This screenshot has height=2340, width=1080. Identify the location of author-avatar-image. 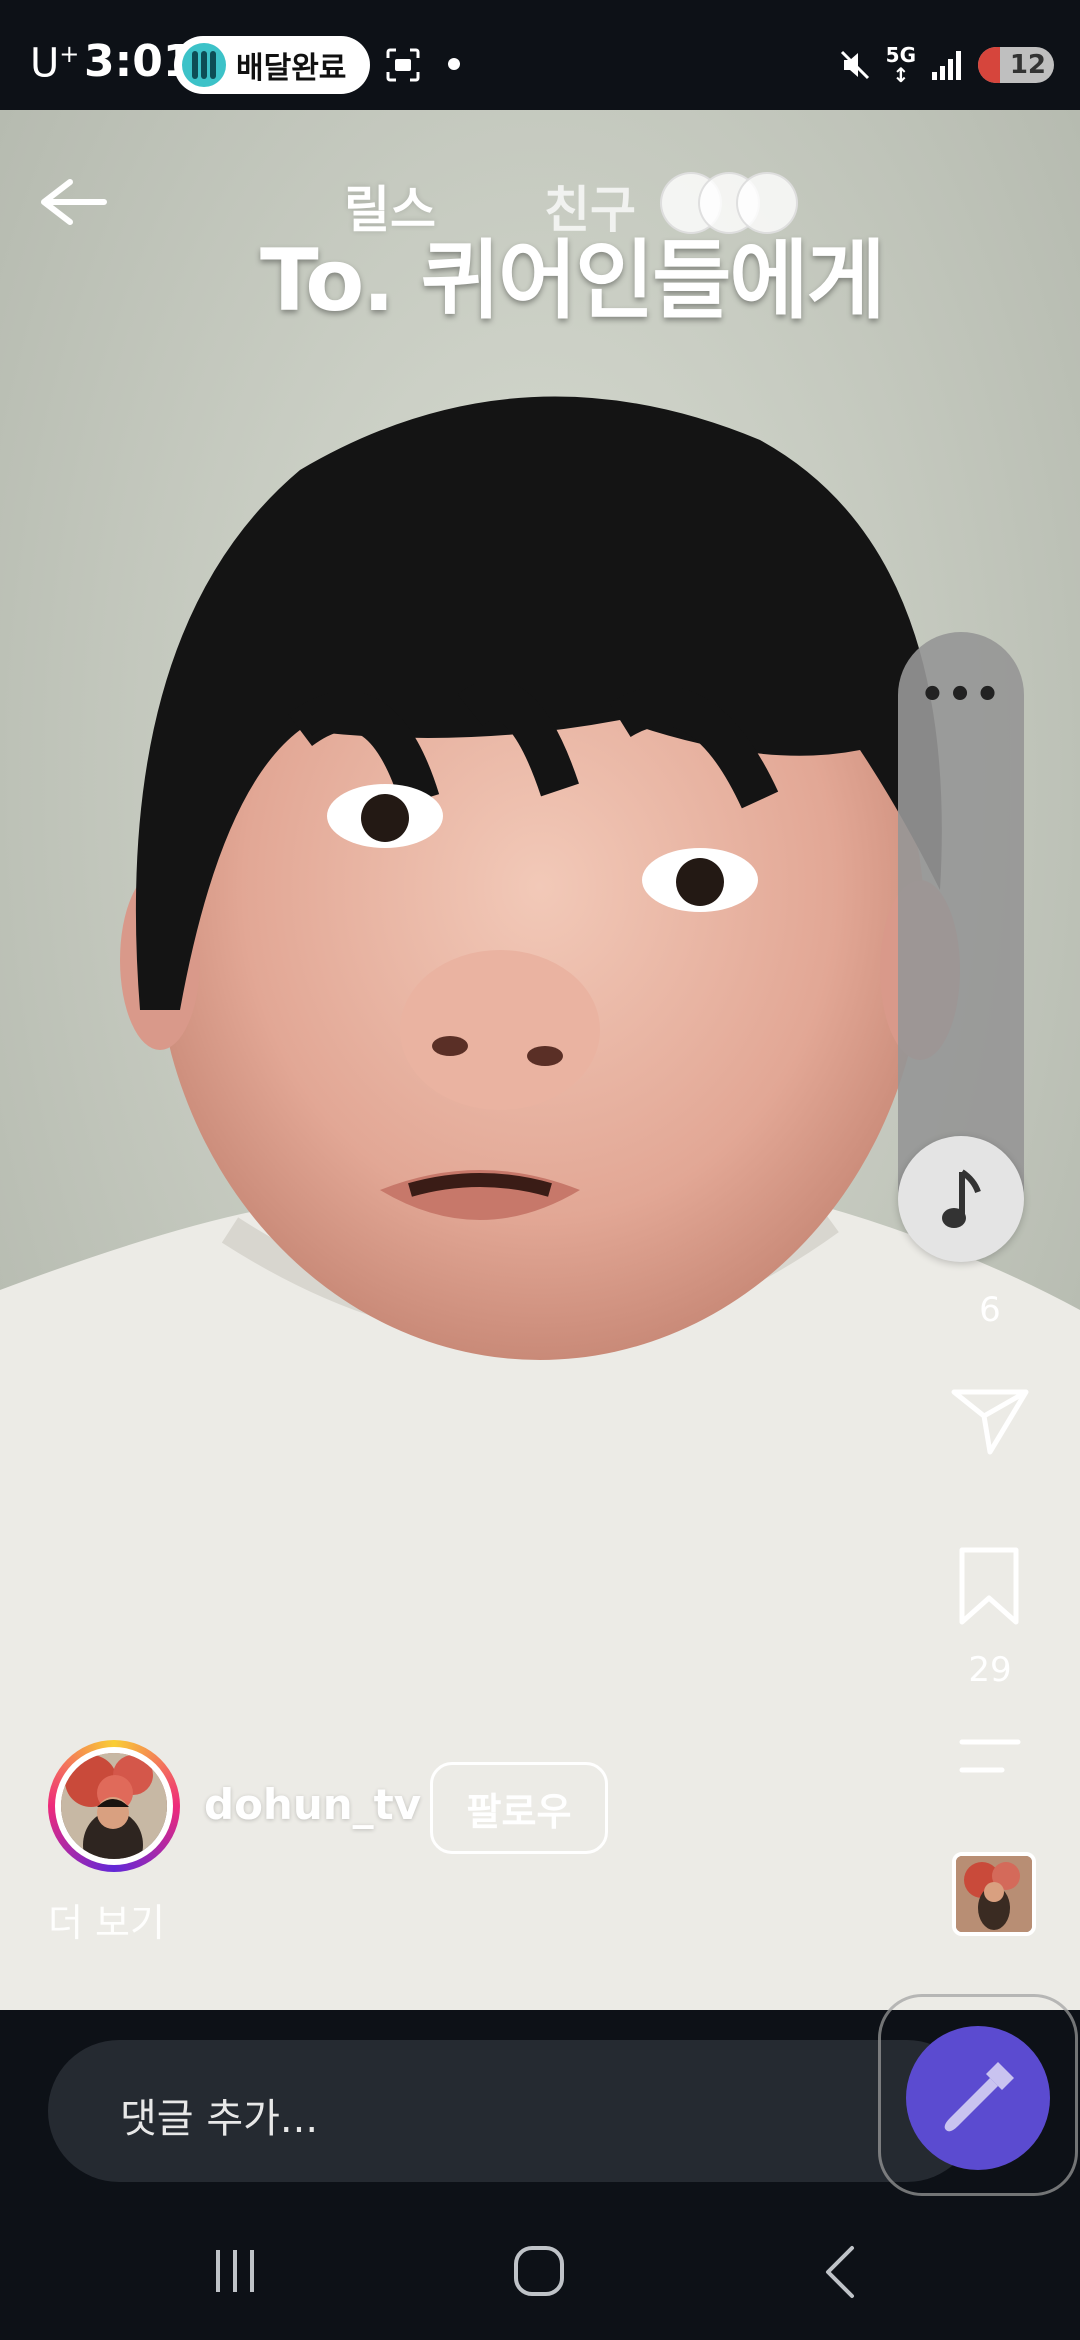
(114, 1806).